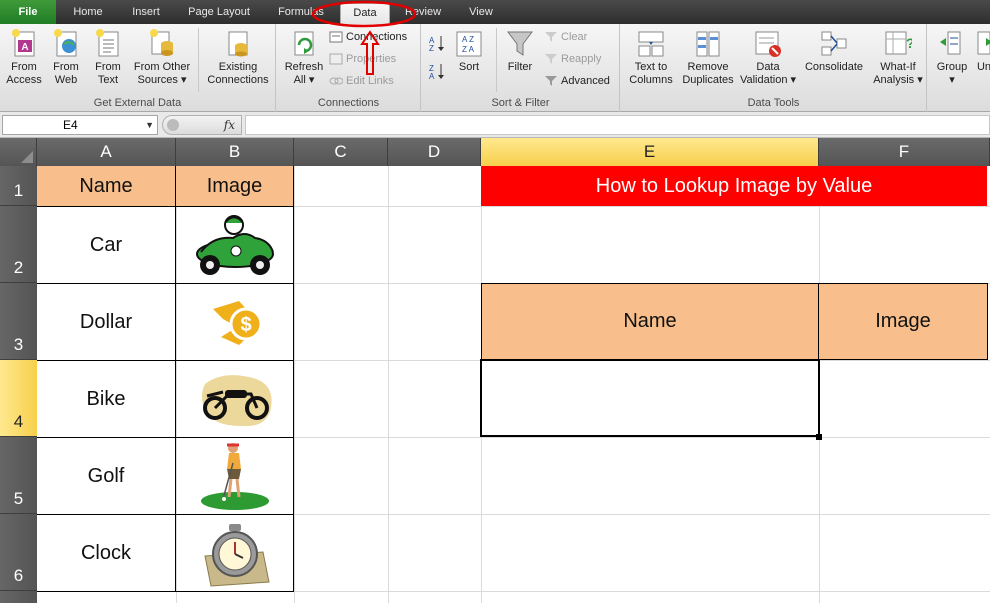 This screenshot has width=990, height=603. I want to click on from-access-label-1: From, so click(24, 67).